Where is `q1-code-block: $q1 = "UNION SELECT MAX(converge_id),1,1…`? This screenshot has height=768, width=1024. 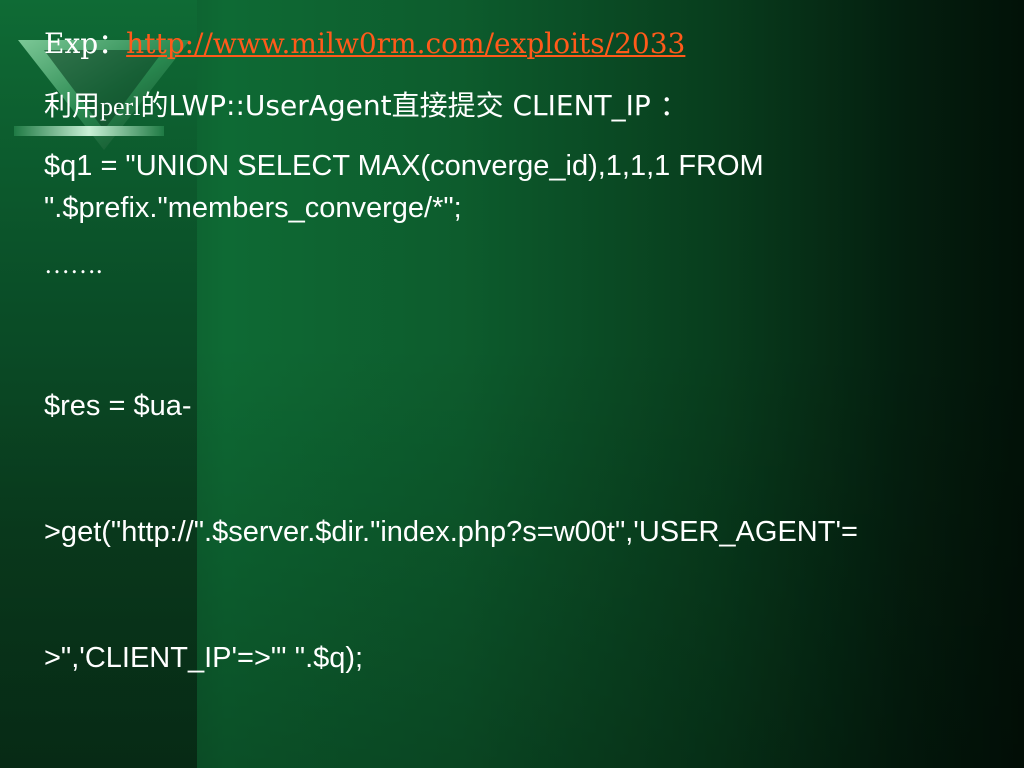 q1-code-block: $q1 = "UNION SELECT MAX(converge_id),1,1… is located at coordinates (529, 187).